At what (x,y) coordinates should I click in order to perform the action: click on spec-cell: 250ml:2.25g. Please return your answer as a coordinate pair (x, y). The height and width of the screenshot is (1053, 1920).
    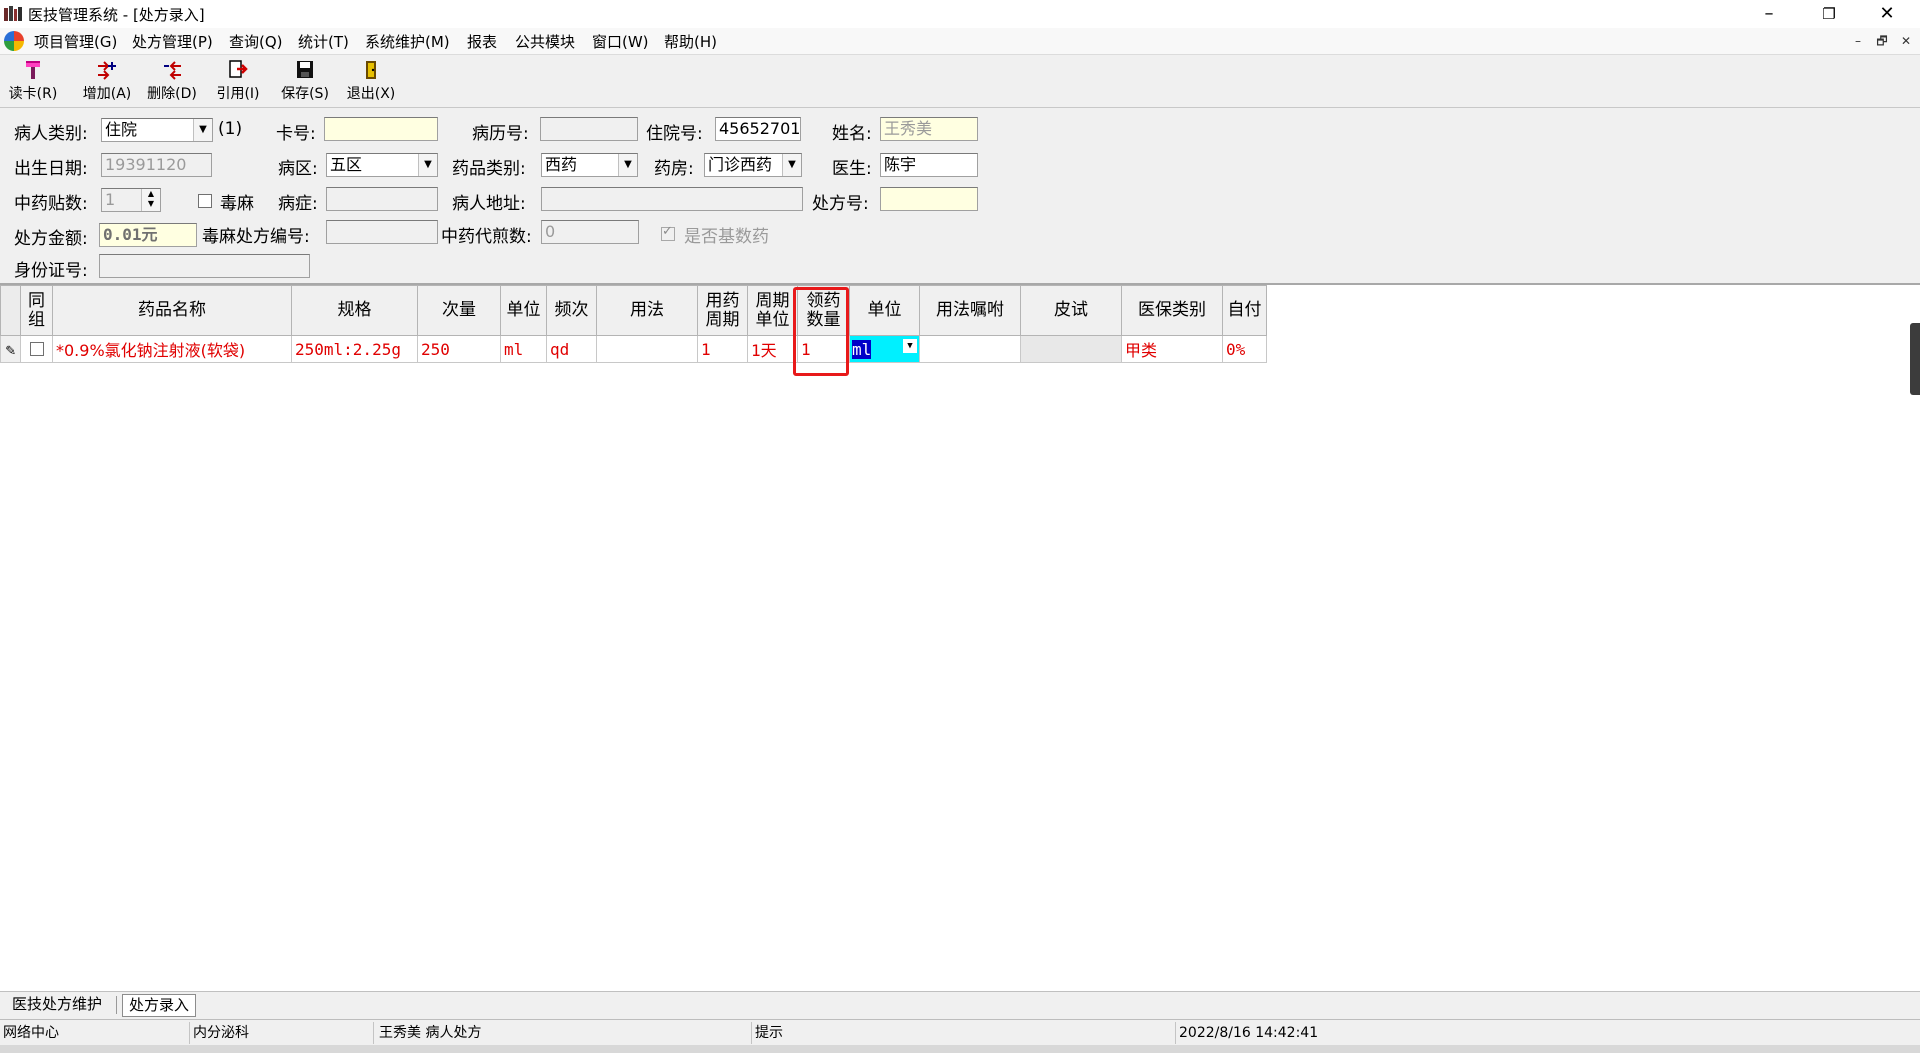
    Looking at the image, I should click on (354, 349).